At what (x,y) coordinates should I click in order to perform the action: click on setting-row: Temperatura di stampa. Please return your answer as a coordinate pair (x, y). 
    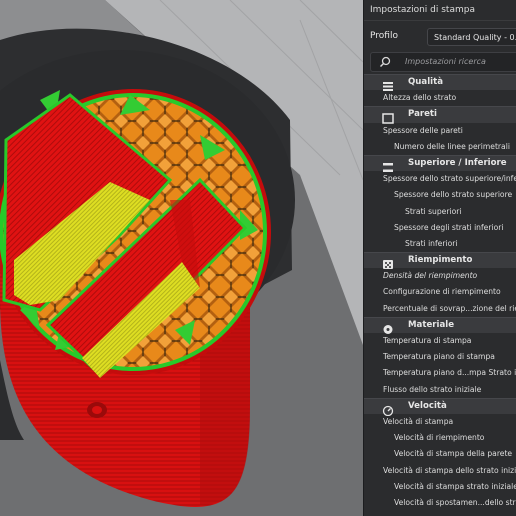
    Looking at the image, I should click on (440, 341).